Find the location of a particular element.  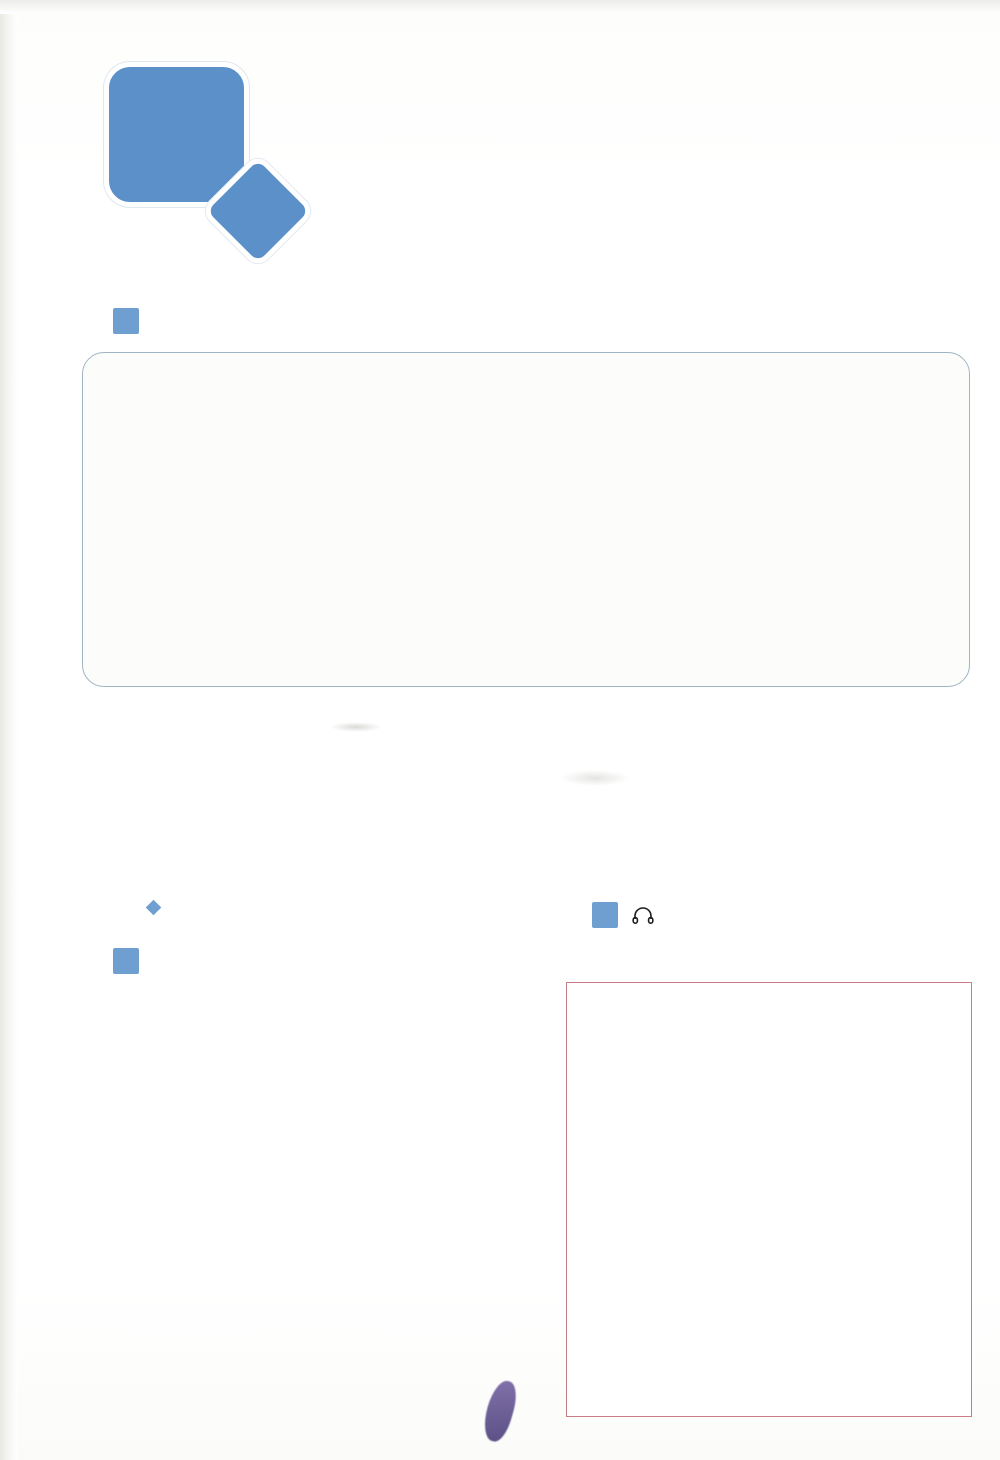

hillside-table is located at coordinates (769, 1208).